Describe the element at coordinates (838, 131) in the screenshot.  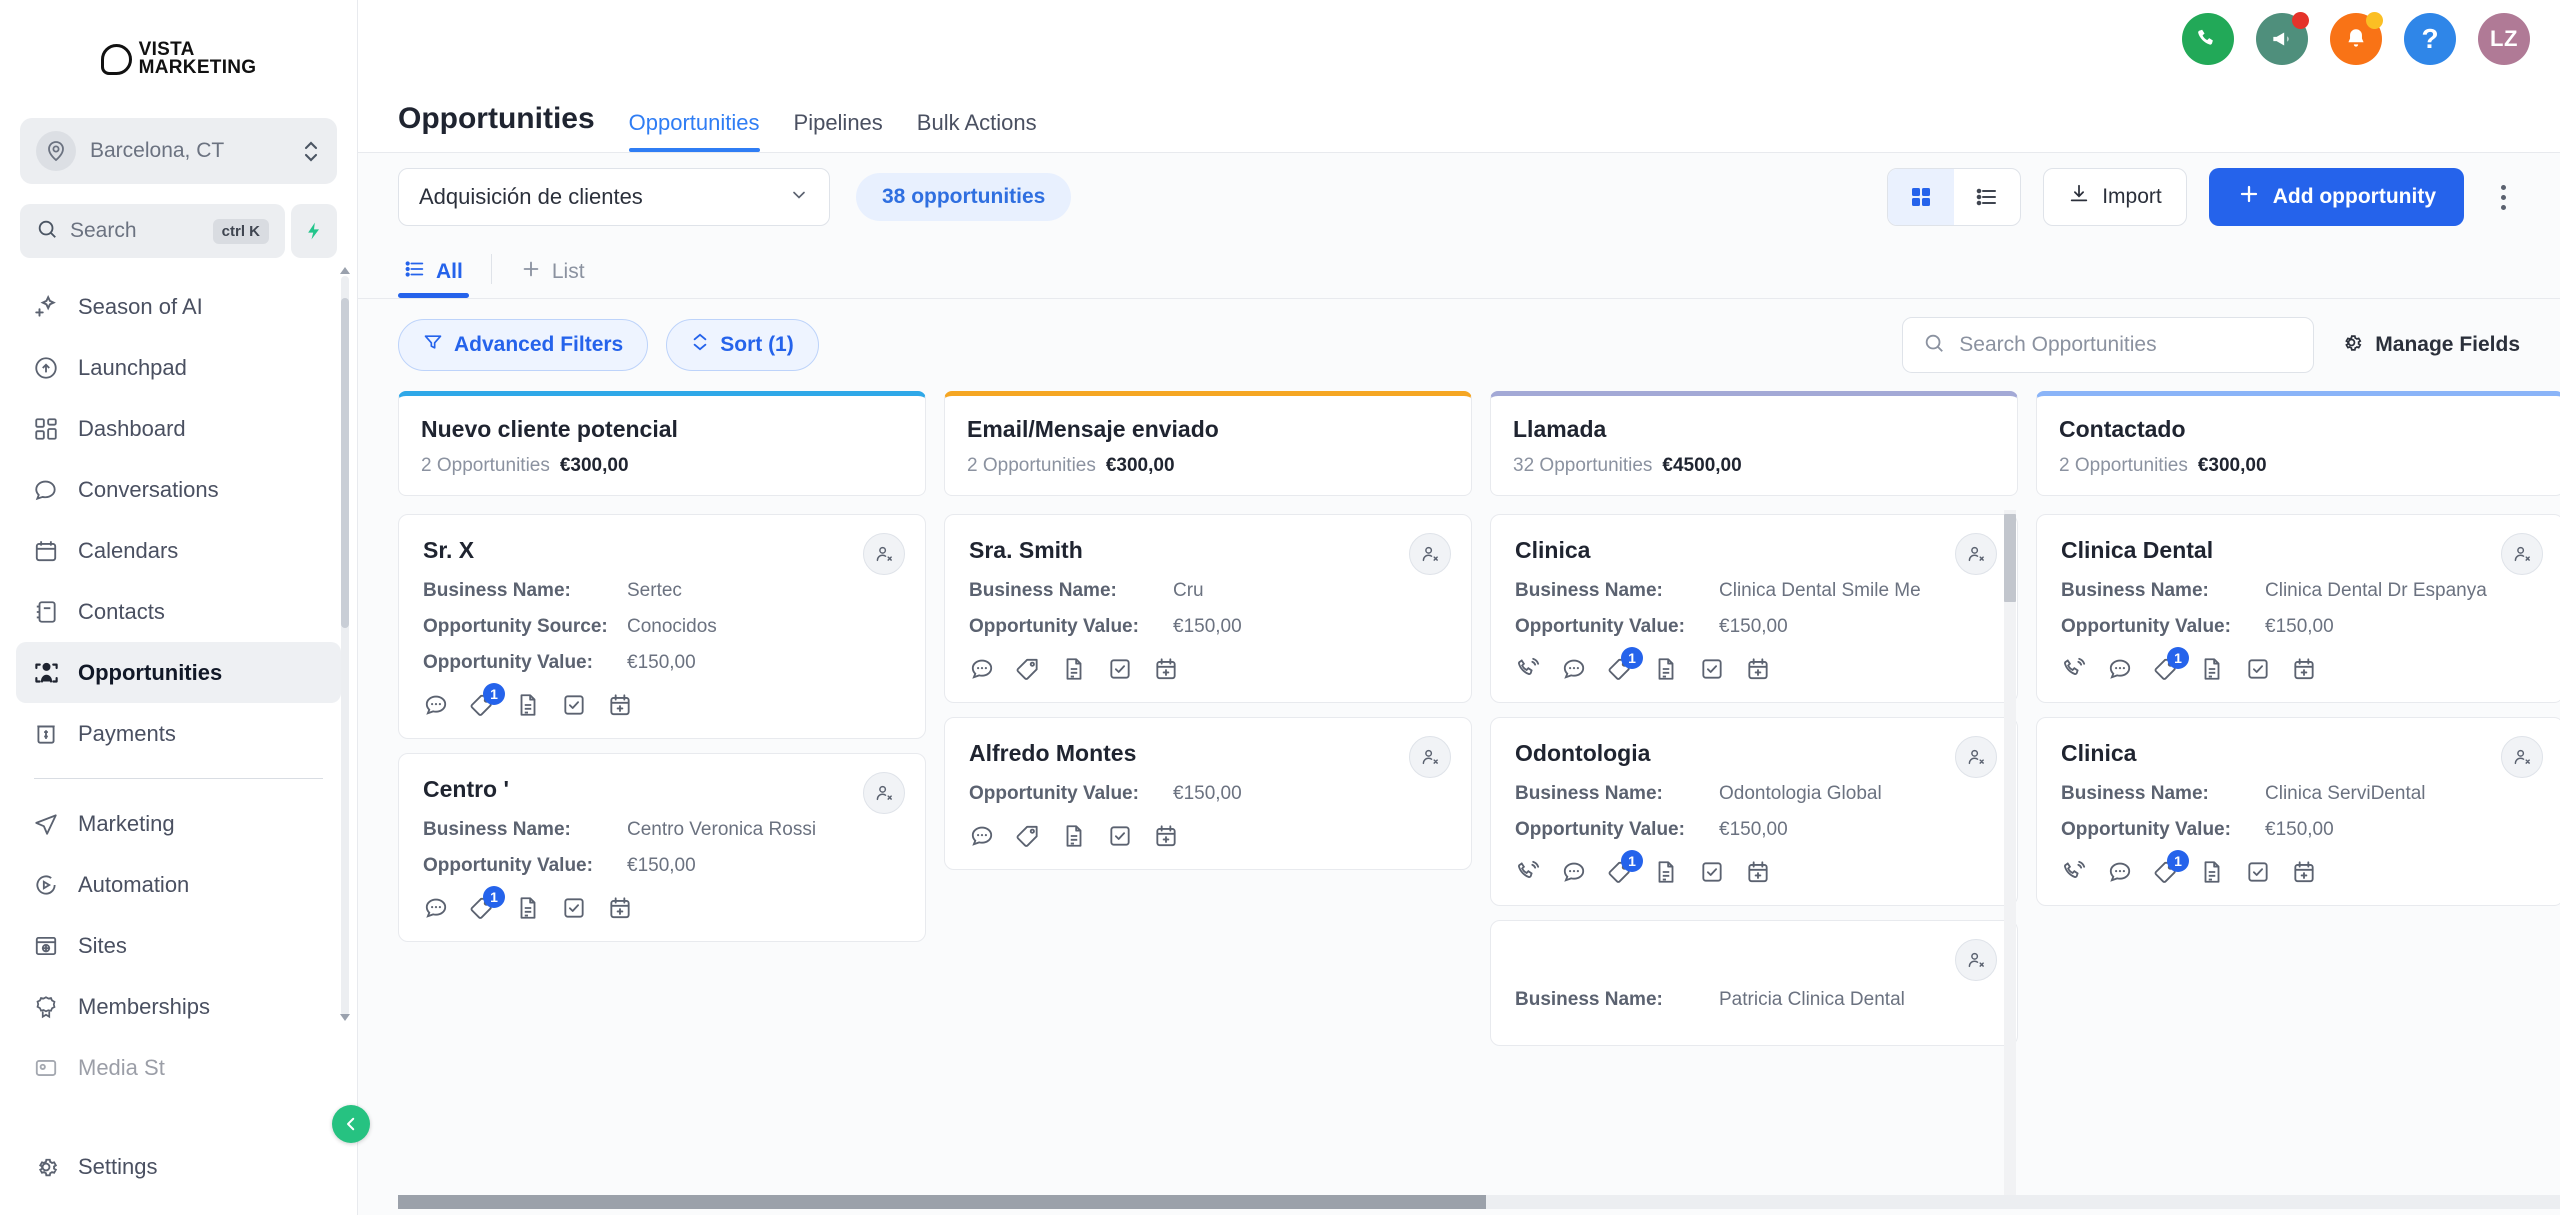
I see `tab-pipelines: Pipelines` at that location.